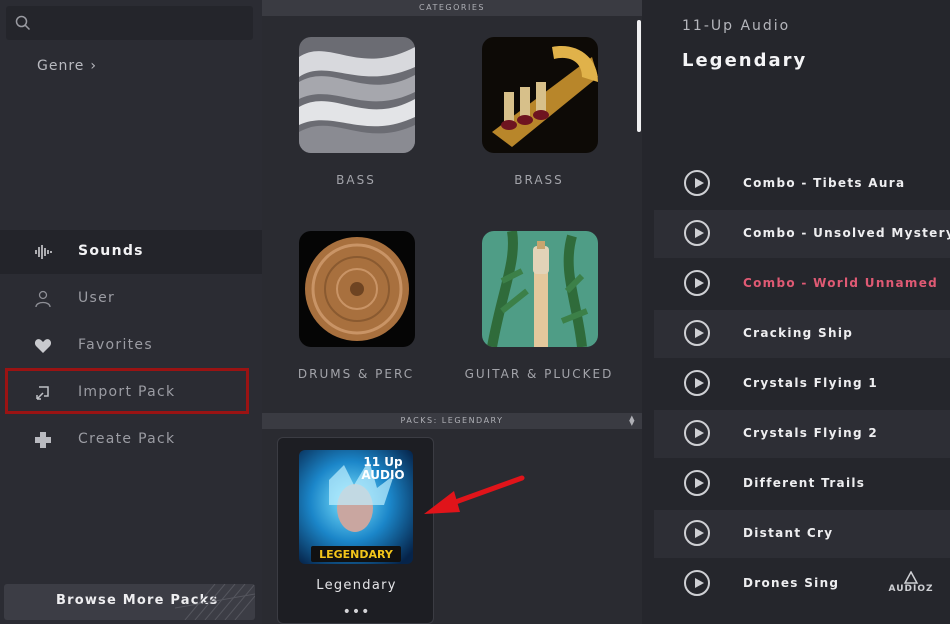  Describe the element at coordinates (129, 602) in the screenshot. I see `browse-more-packs-button: Browse More Packs` at that location.